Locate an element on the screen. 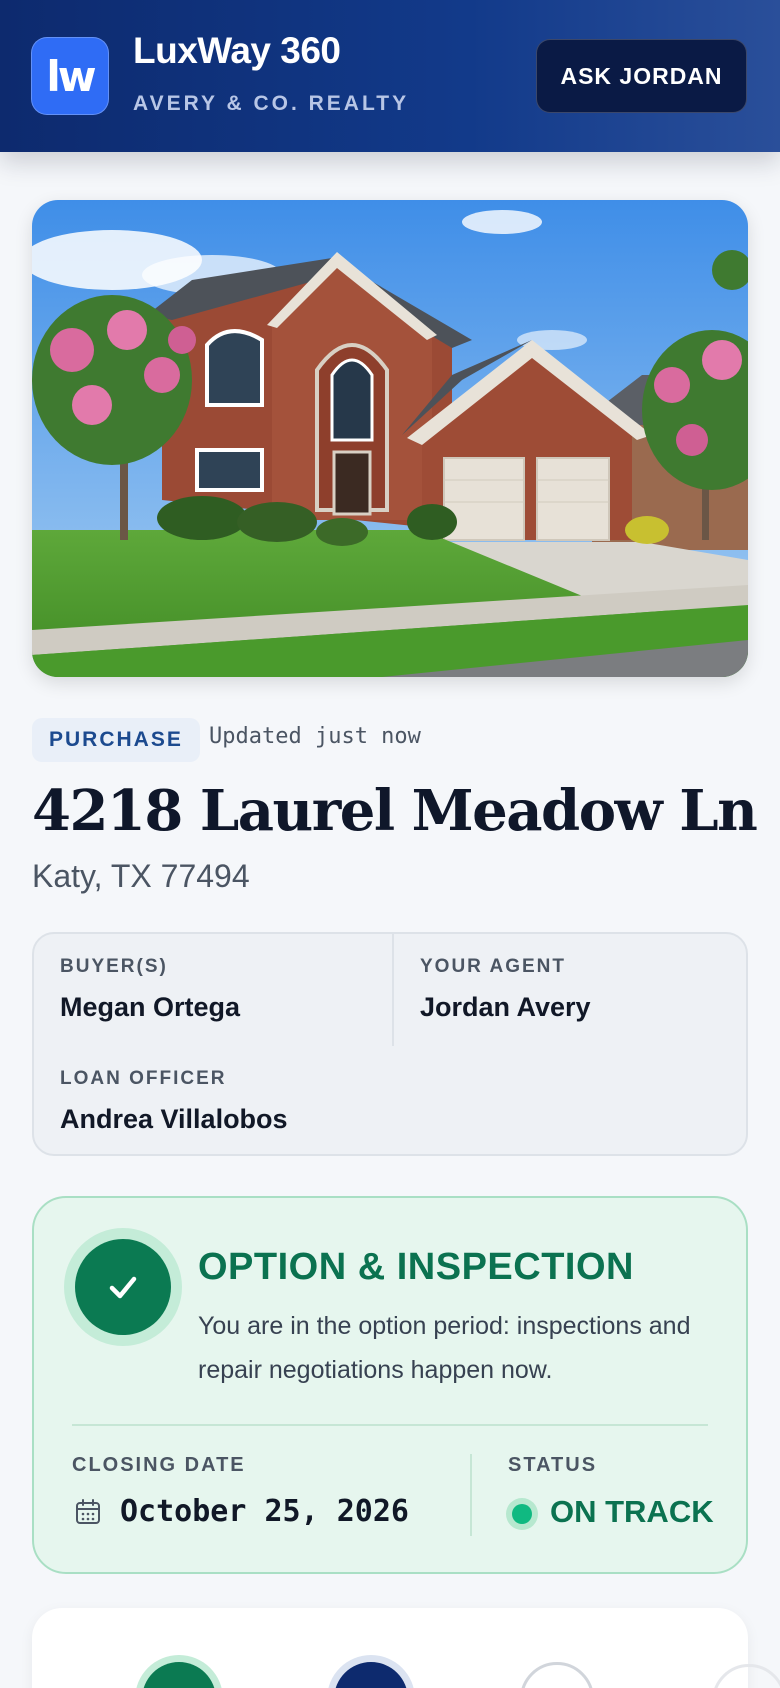  agent-name: Jordan Avery is located at coordinates (505, 1007).